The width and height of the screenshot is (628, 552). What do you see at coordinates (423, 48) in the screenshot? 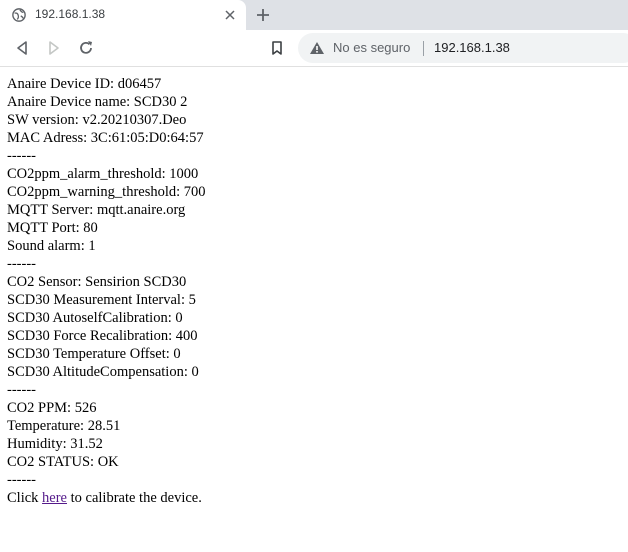
I see `divider` at bounding box center [423, 48].